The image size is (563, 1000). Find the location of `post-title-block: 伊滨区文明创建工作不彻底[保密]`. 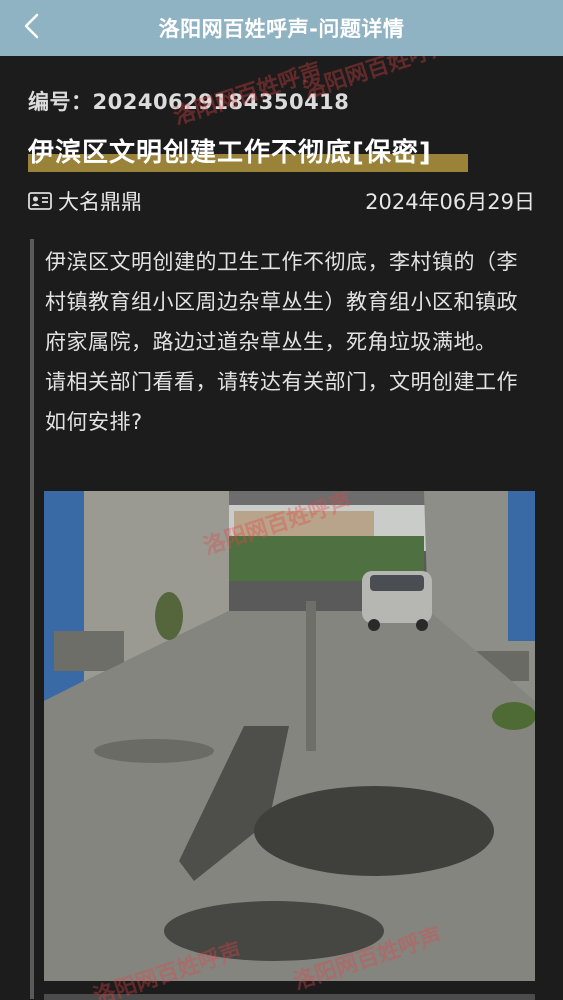

post-title-block: 伊滨区文明创建工作不彻底[保密] is located at coordinates (288, 153).